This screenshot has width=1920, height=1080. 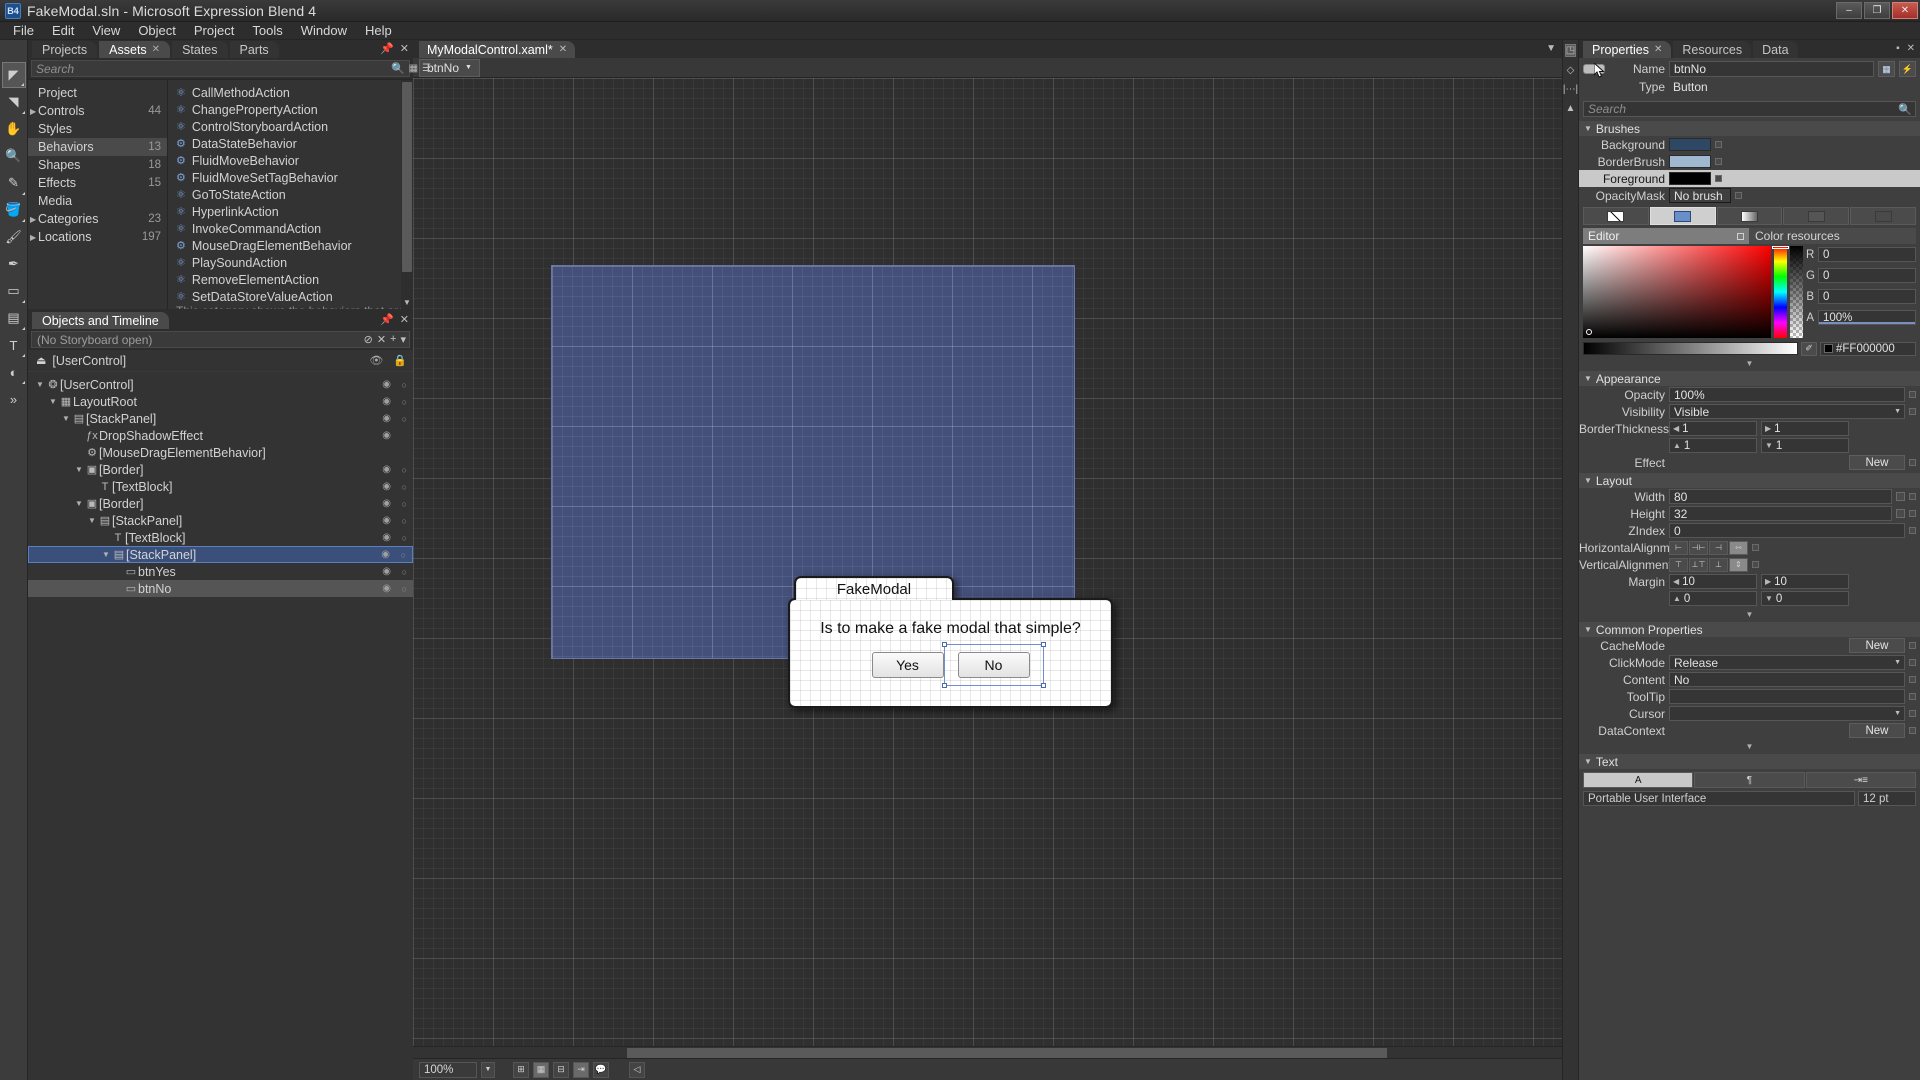 What do you see at coordinates (1912, 513) in the screenshot?
I see `height-advanced-icon` at bounding box center [1912, 513].